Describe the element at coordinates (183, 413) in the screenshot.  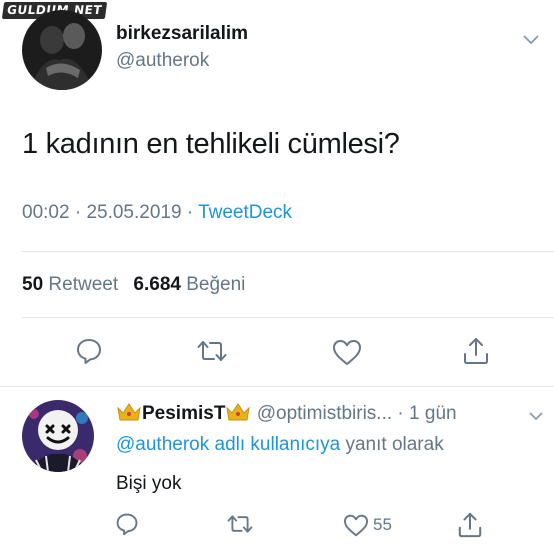
I see `reply-display-name: PesimisT` at that location.